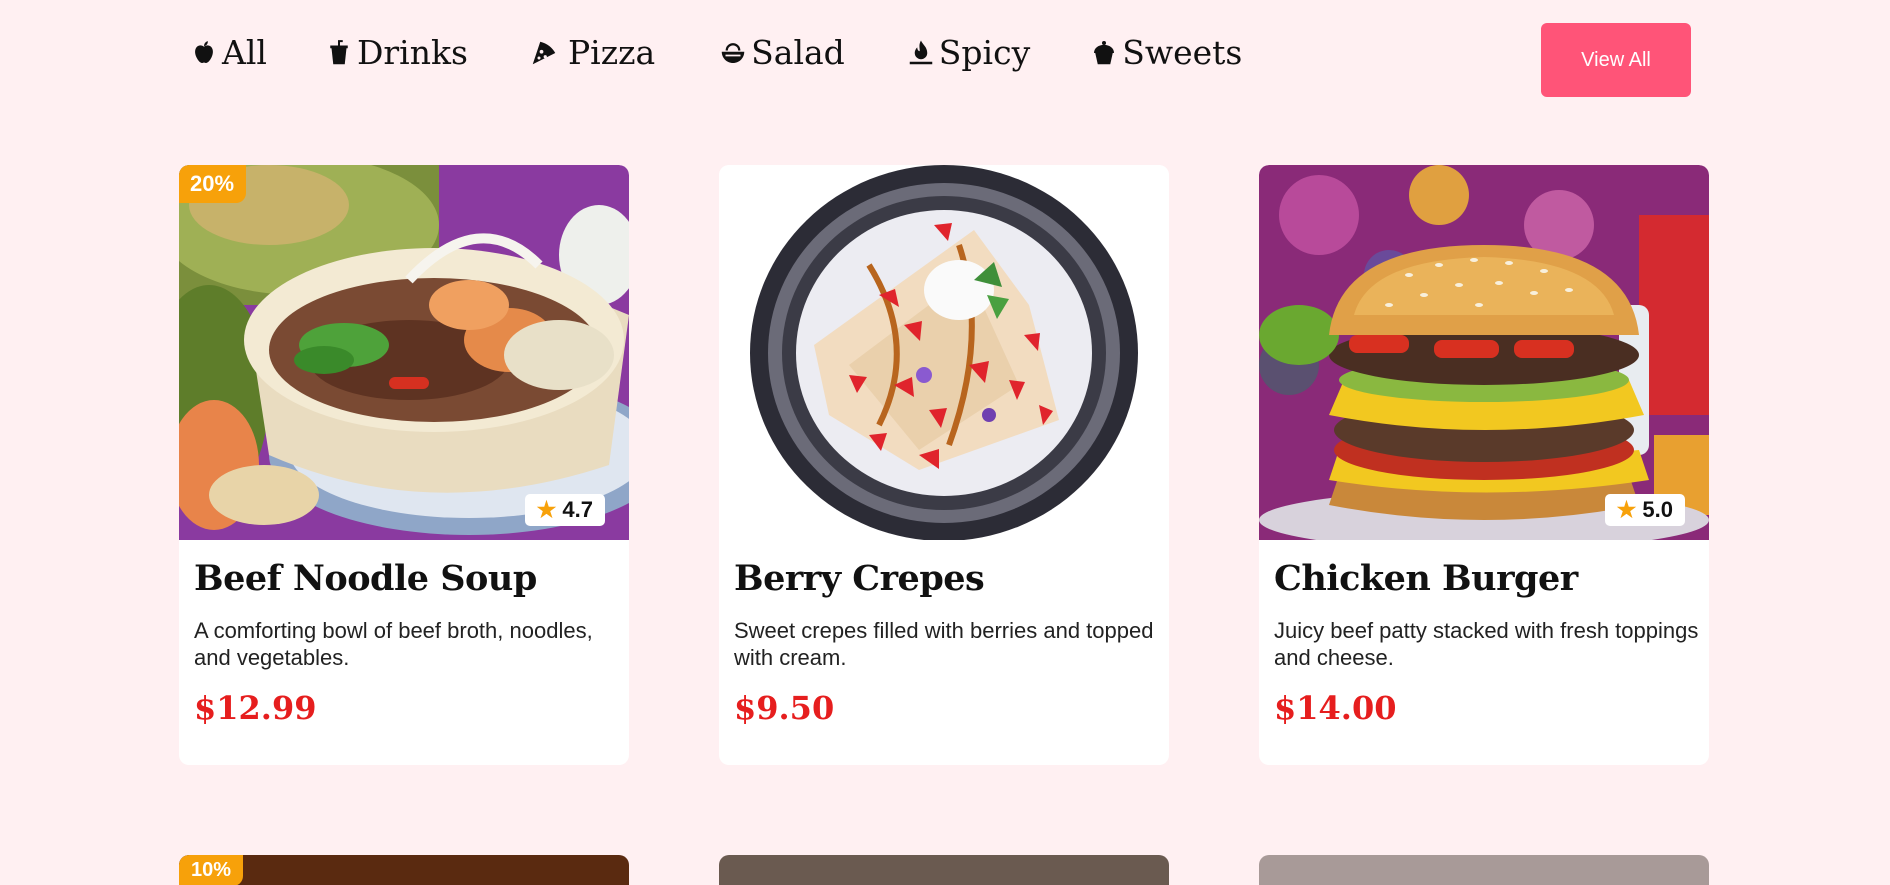 This screenshot has height=885, width=1890. Describe the element at coordinates (733, 53) in the screenshot. I see `bowl-icon` at that location.